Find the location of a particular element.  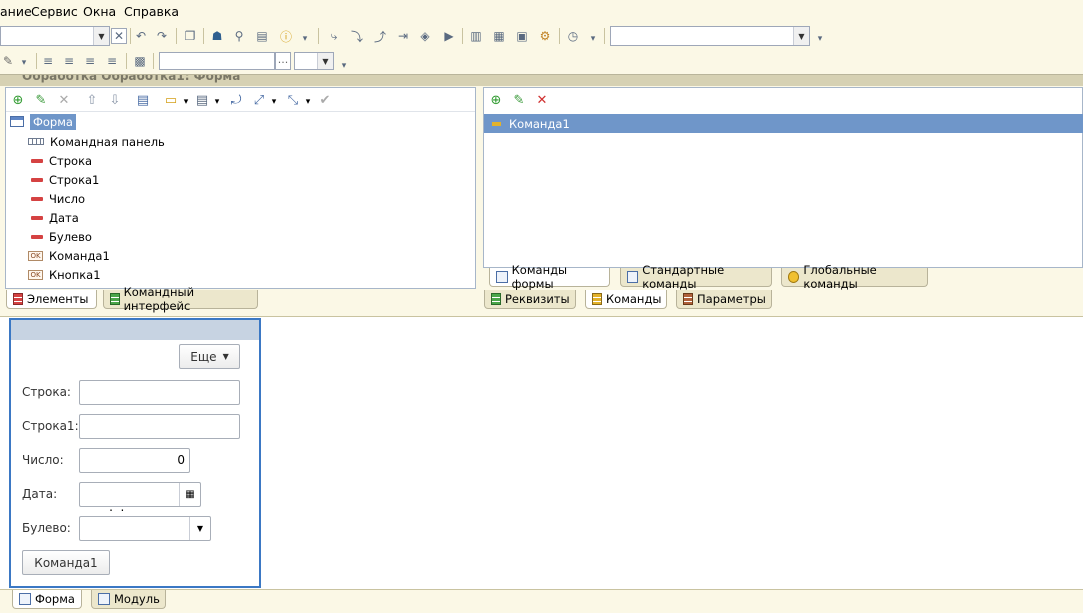

search-combo: ▼ is located at coordinates (55, 36).